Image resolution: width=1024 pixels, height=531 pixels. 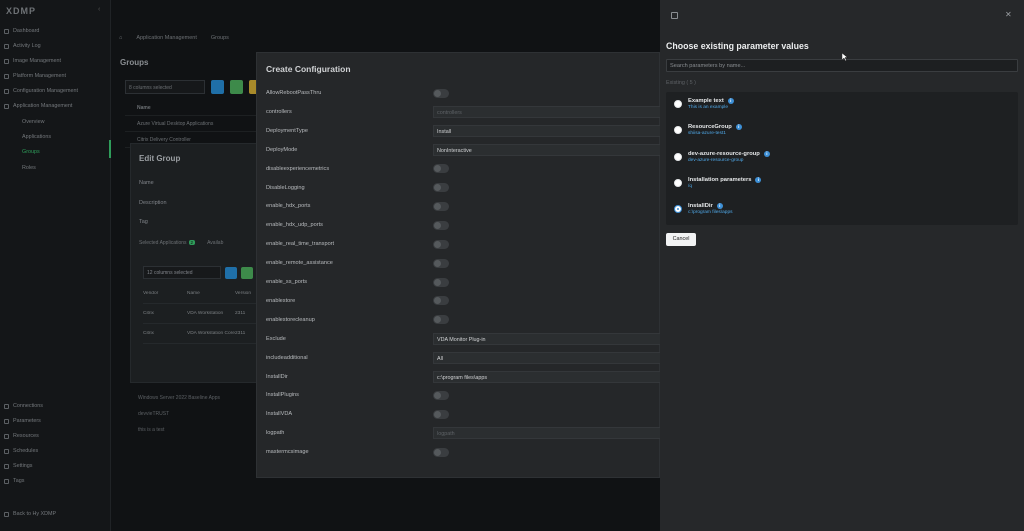 I want to click on column-header: Version, so click(x=246, y=293).